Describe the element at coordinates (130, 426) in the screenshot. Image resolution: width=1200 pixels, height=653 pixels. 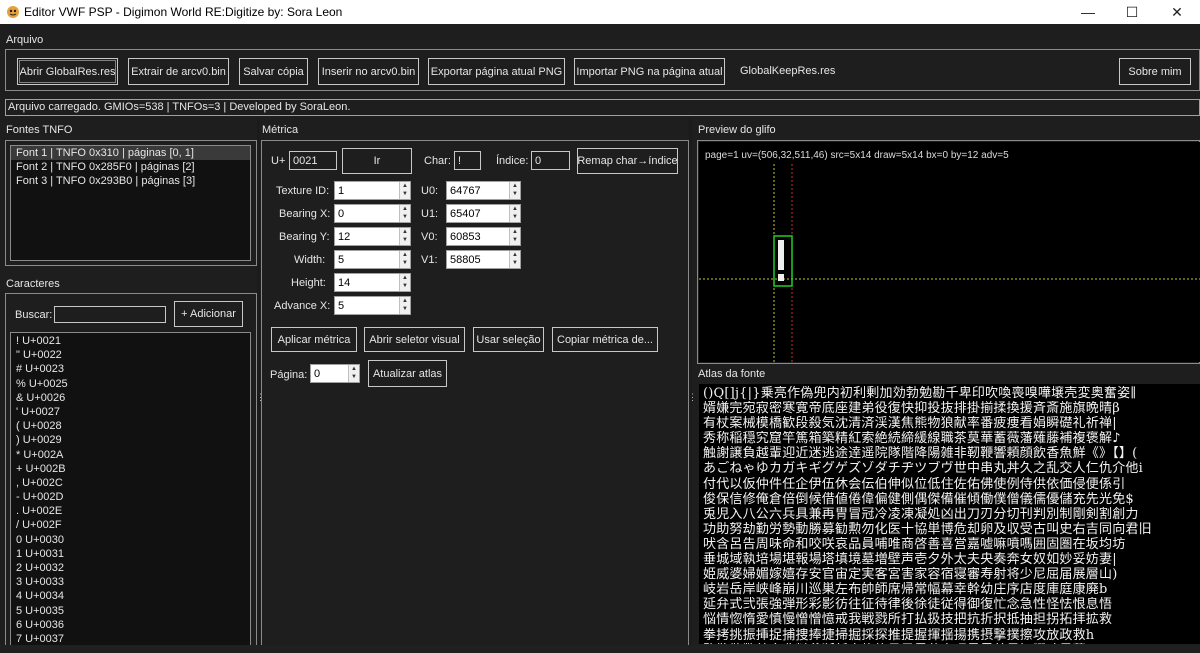
I see `character-list-item: ( U+0028` at that location.